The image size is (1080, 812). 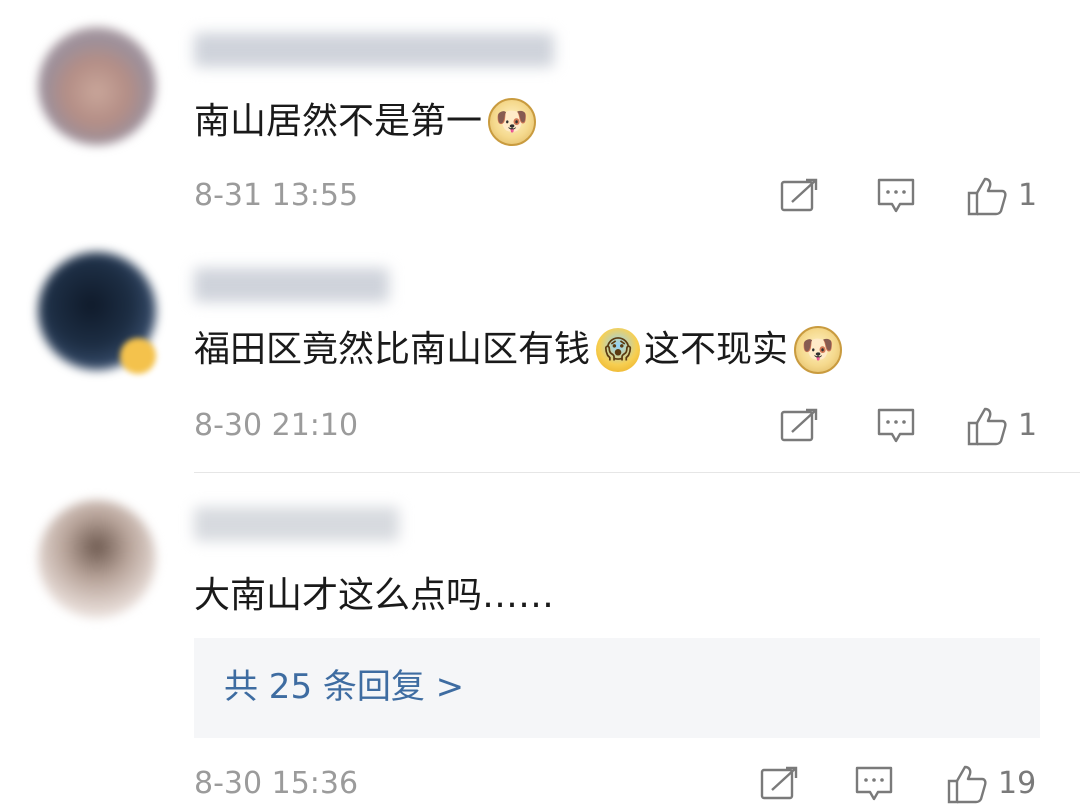 What do you see at coordinates (716, 349) in the screenshot?
I see `comment-text-continuation: 这不现实` at bounding box center [716, 349].